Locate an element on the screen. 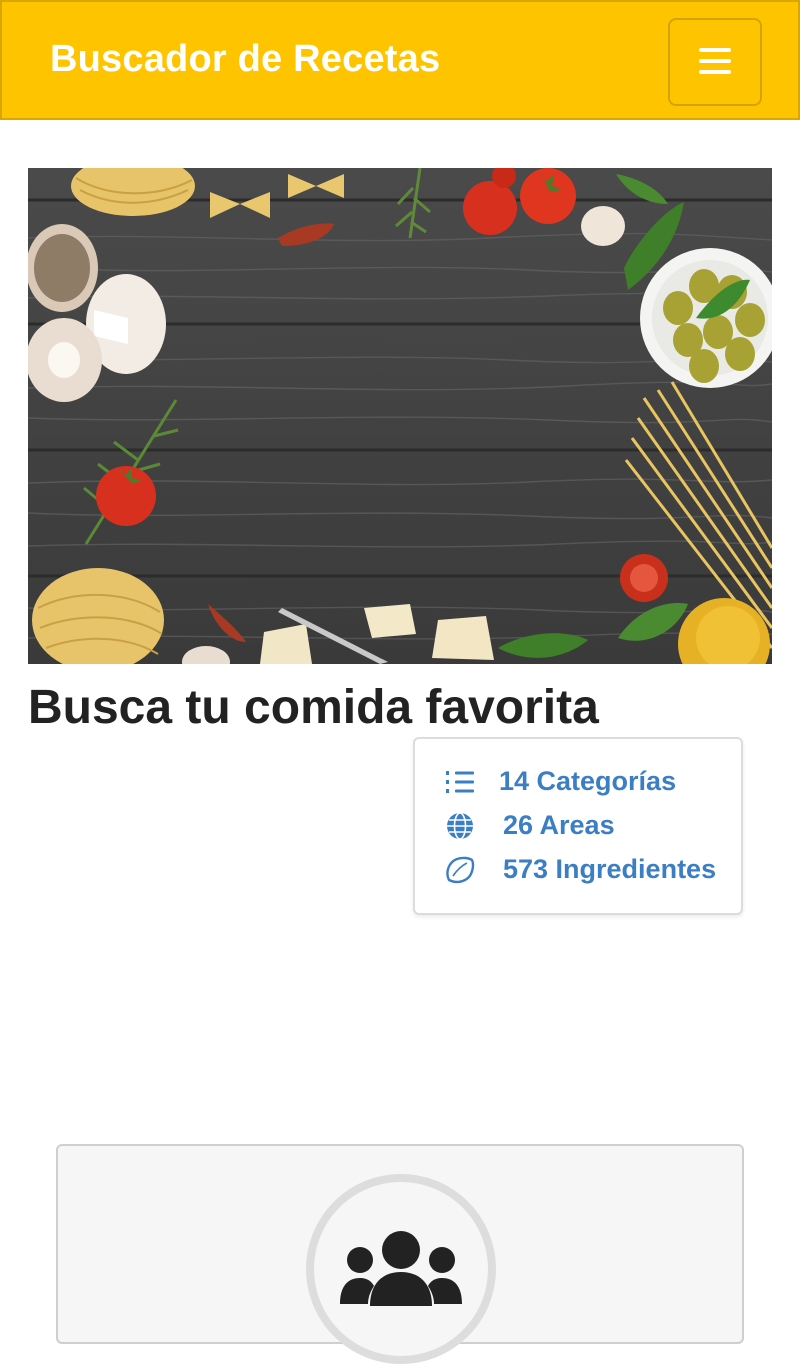 This screenshot has width=800, height=1364. hamburger-menu-icon is located at coordinates (715, 62).